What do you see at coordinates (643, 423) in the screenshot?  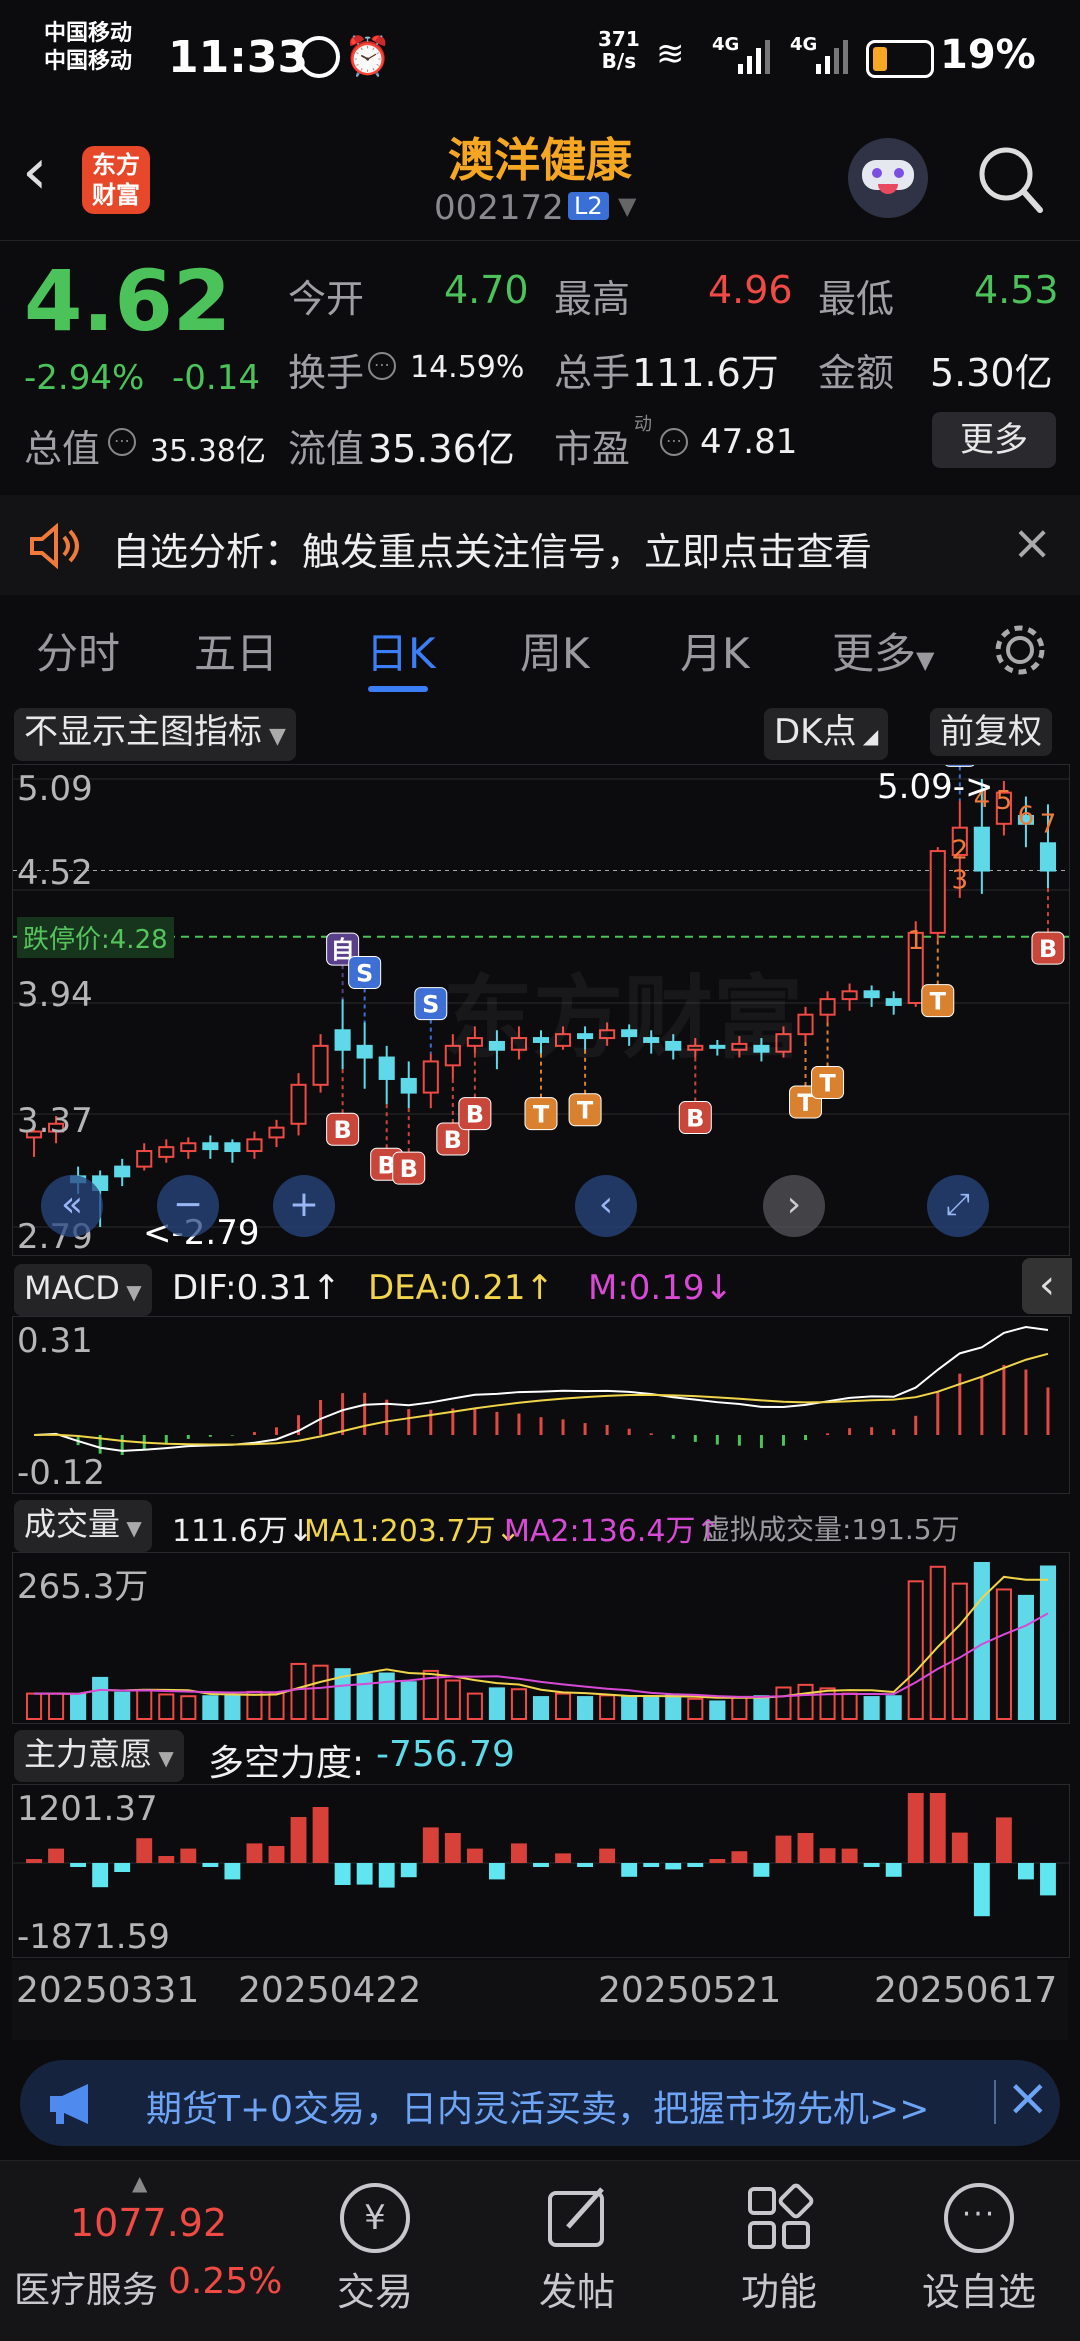 I see `pe-sup: 动` at bounding box center [643, 423].